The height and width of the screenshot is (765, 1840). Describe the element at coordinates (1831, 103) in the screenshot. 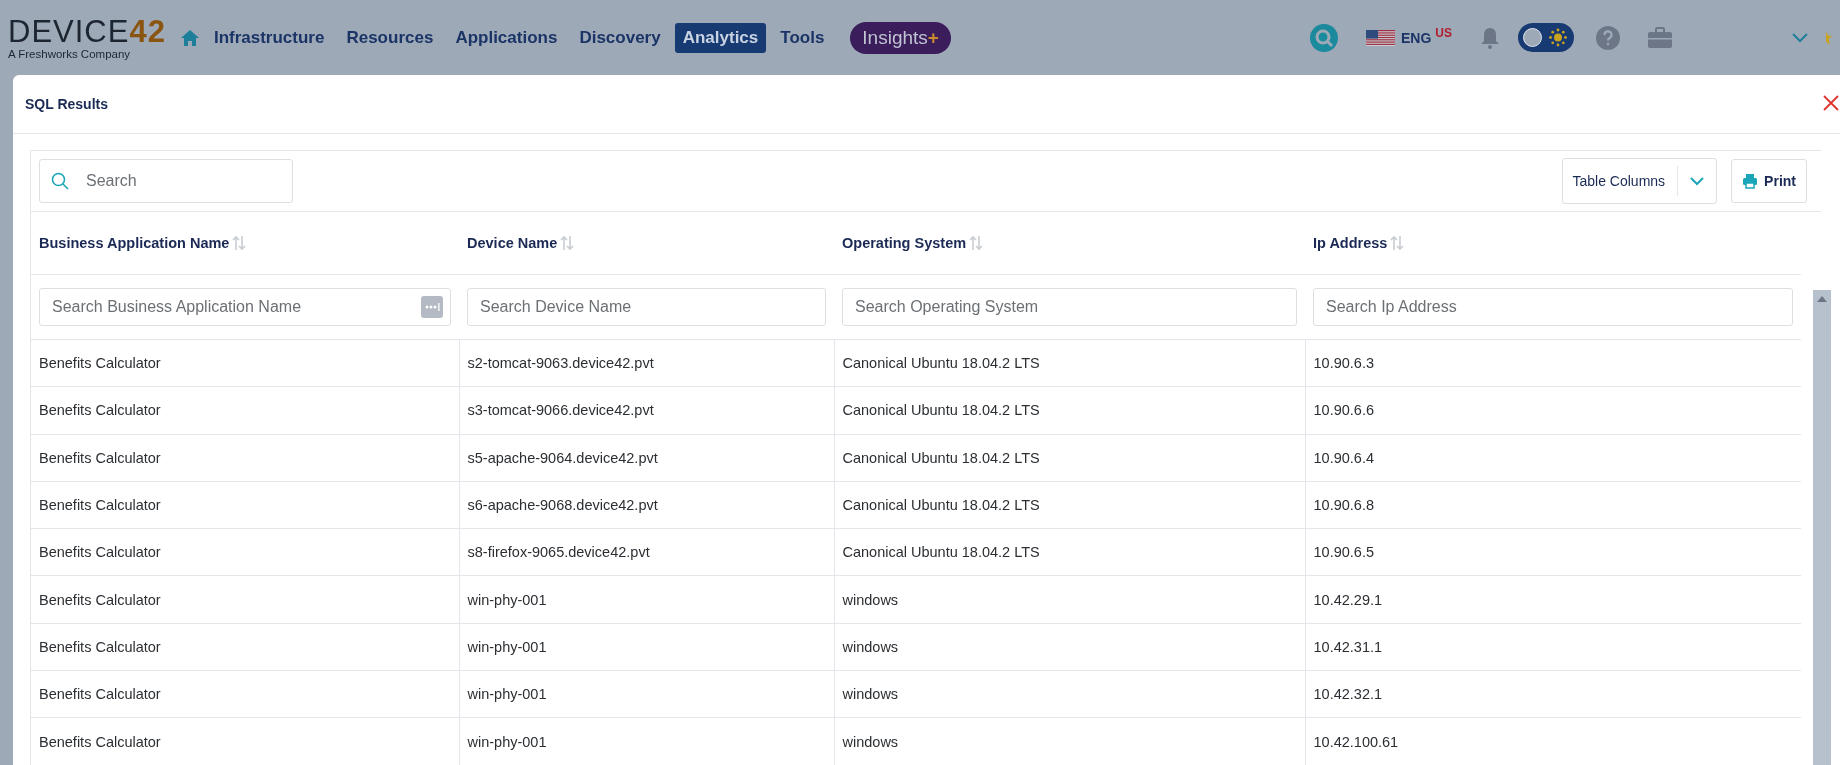

I see `close-icon` at that location.